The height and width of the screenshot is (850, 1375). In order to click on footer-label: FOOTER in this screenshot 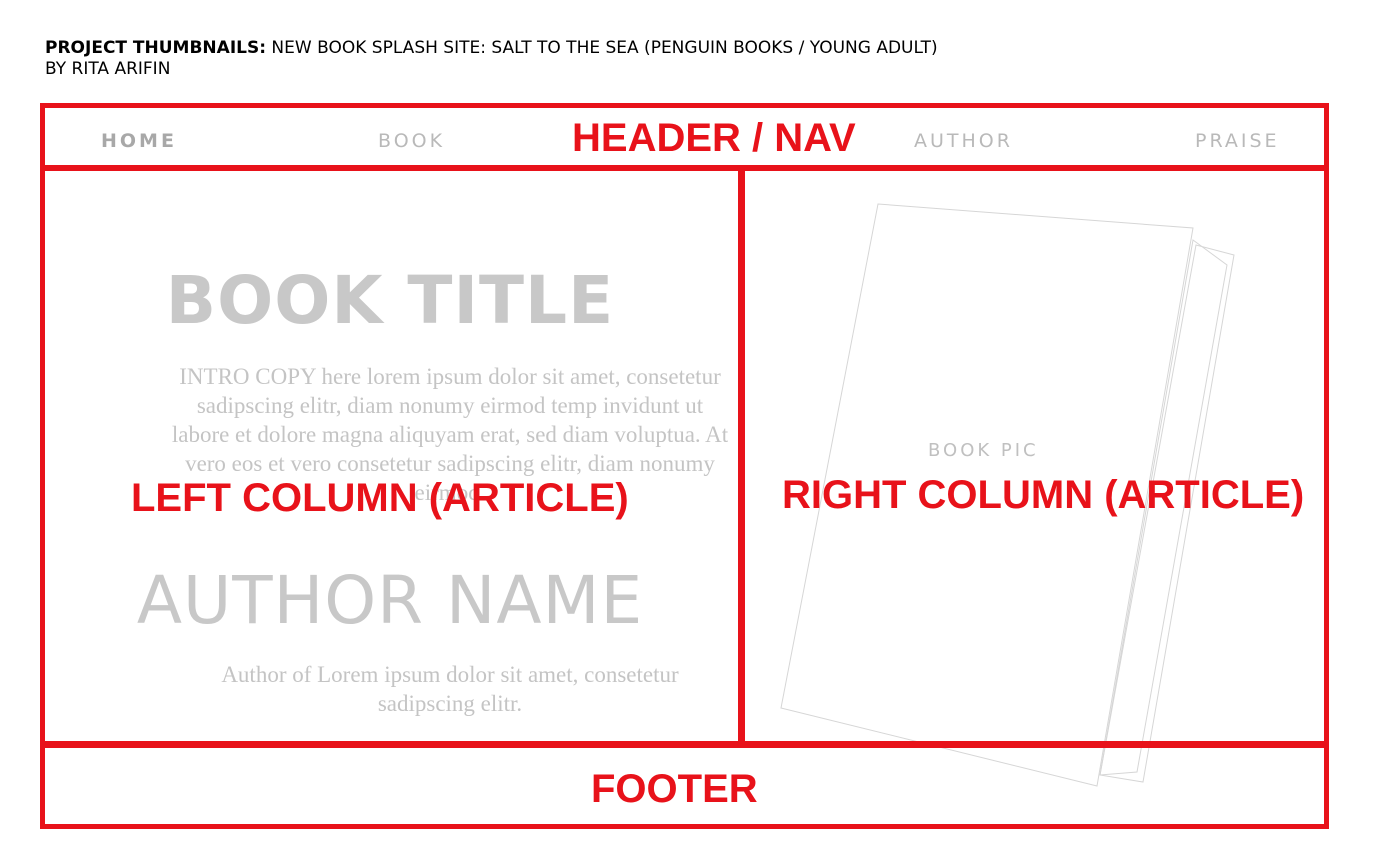, I will do `click(674, 789)`.